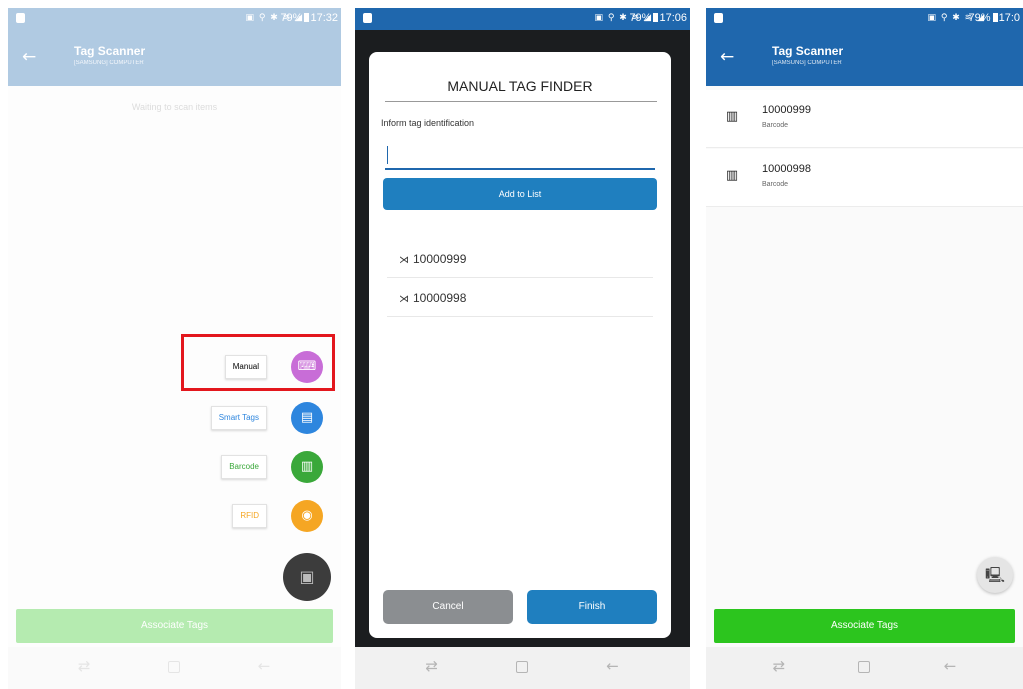  What do you see at coordinates (520, 194) in the screenshot?
I see `add-to-list-button: Add to List` at bounding box center [520, 194].